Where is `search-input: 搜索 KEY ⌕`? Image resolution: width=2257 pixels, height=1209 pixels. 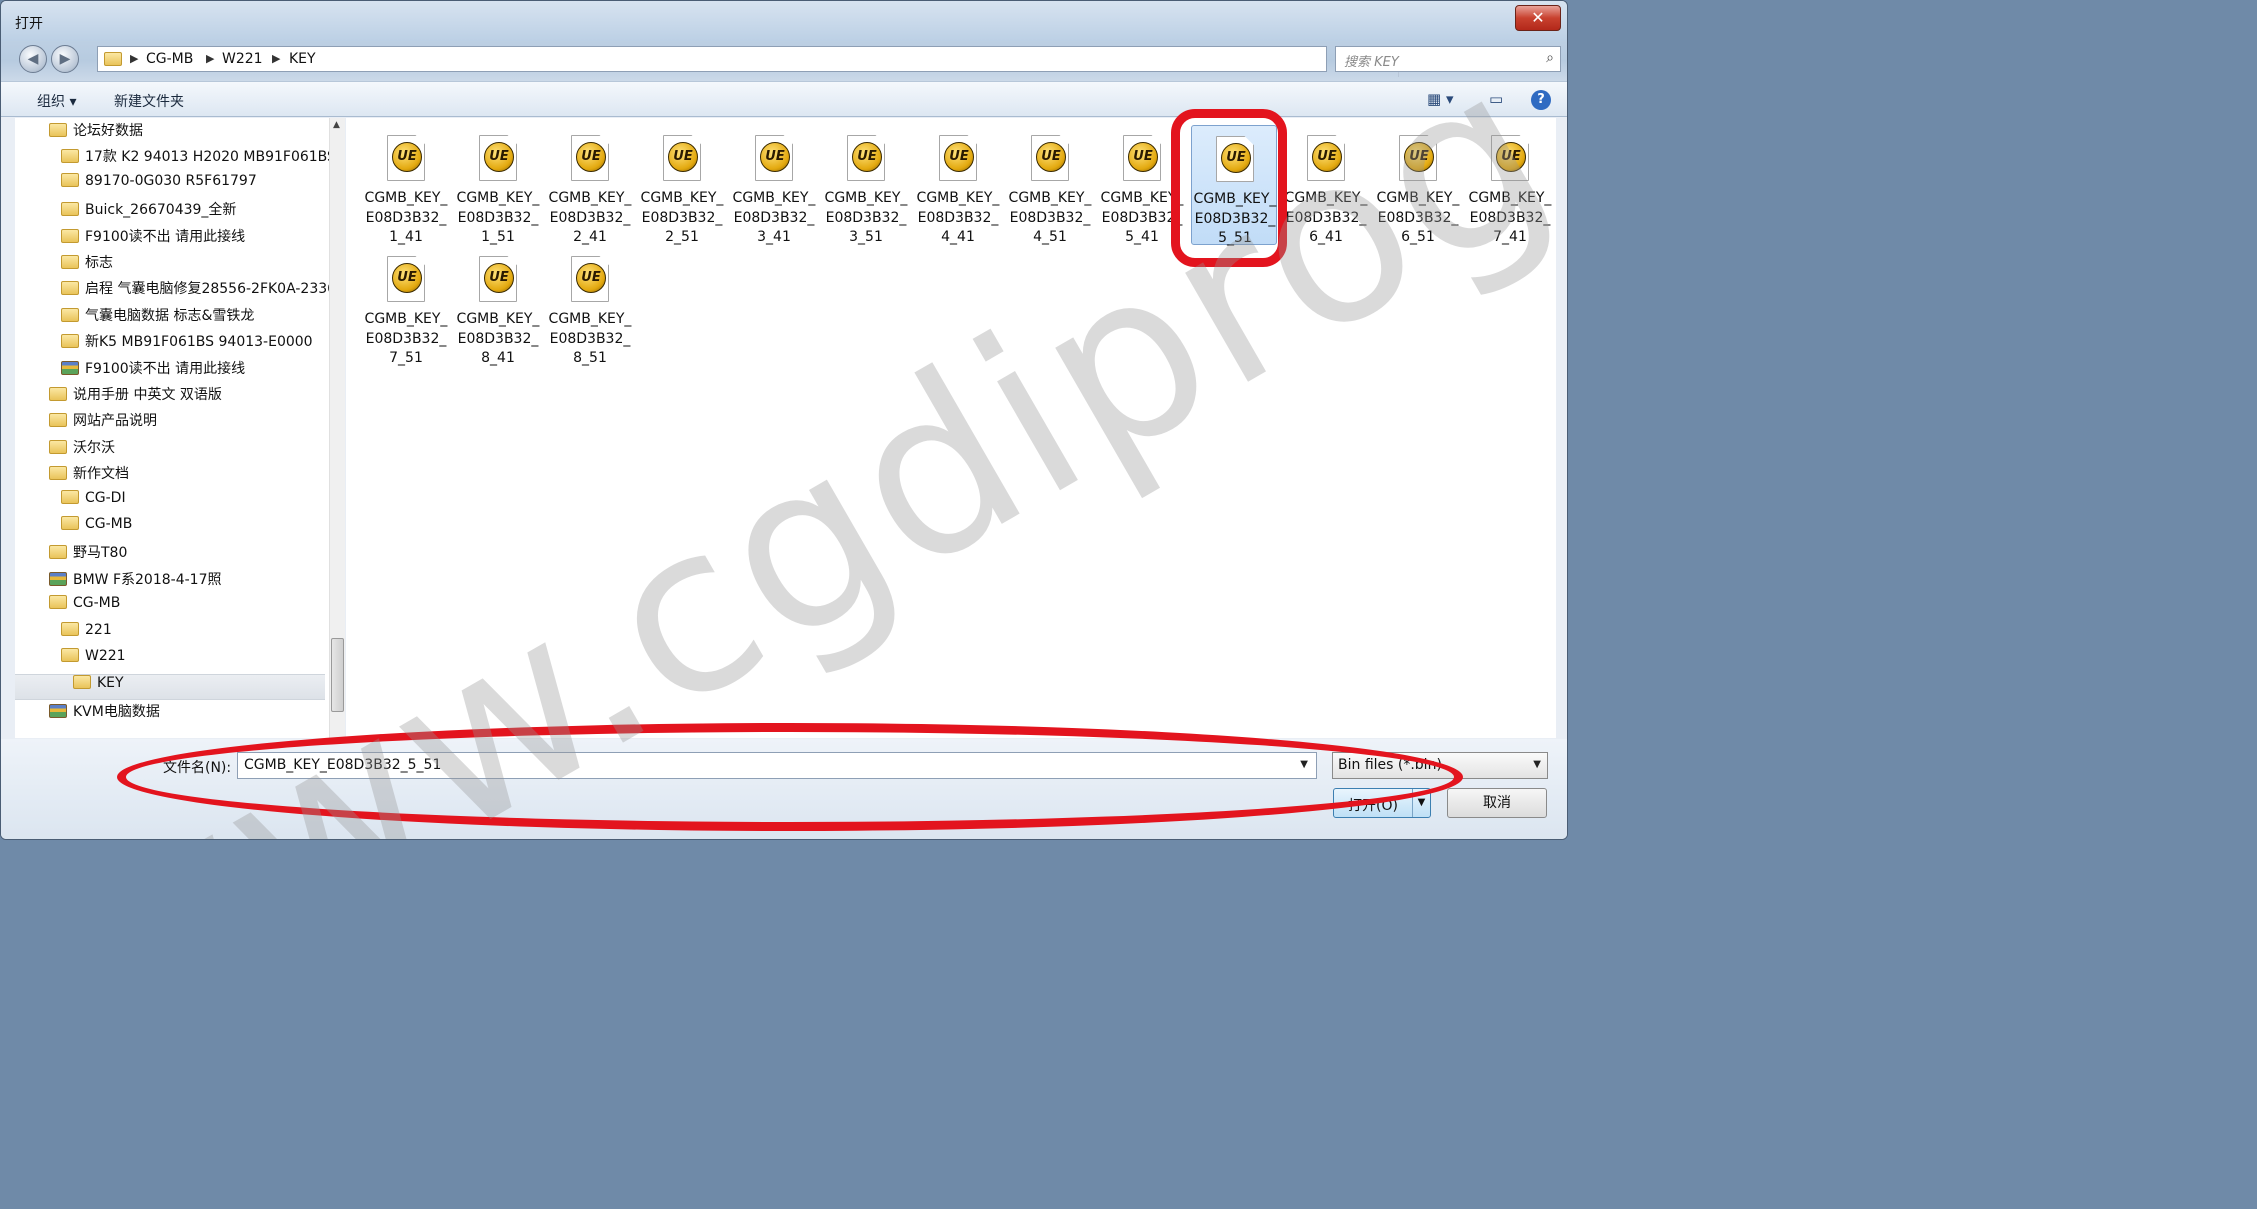 search-input: 搜索 KEY ⌕ is located at coordinates (1448, 59).